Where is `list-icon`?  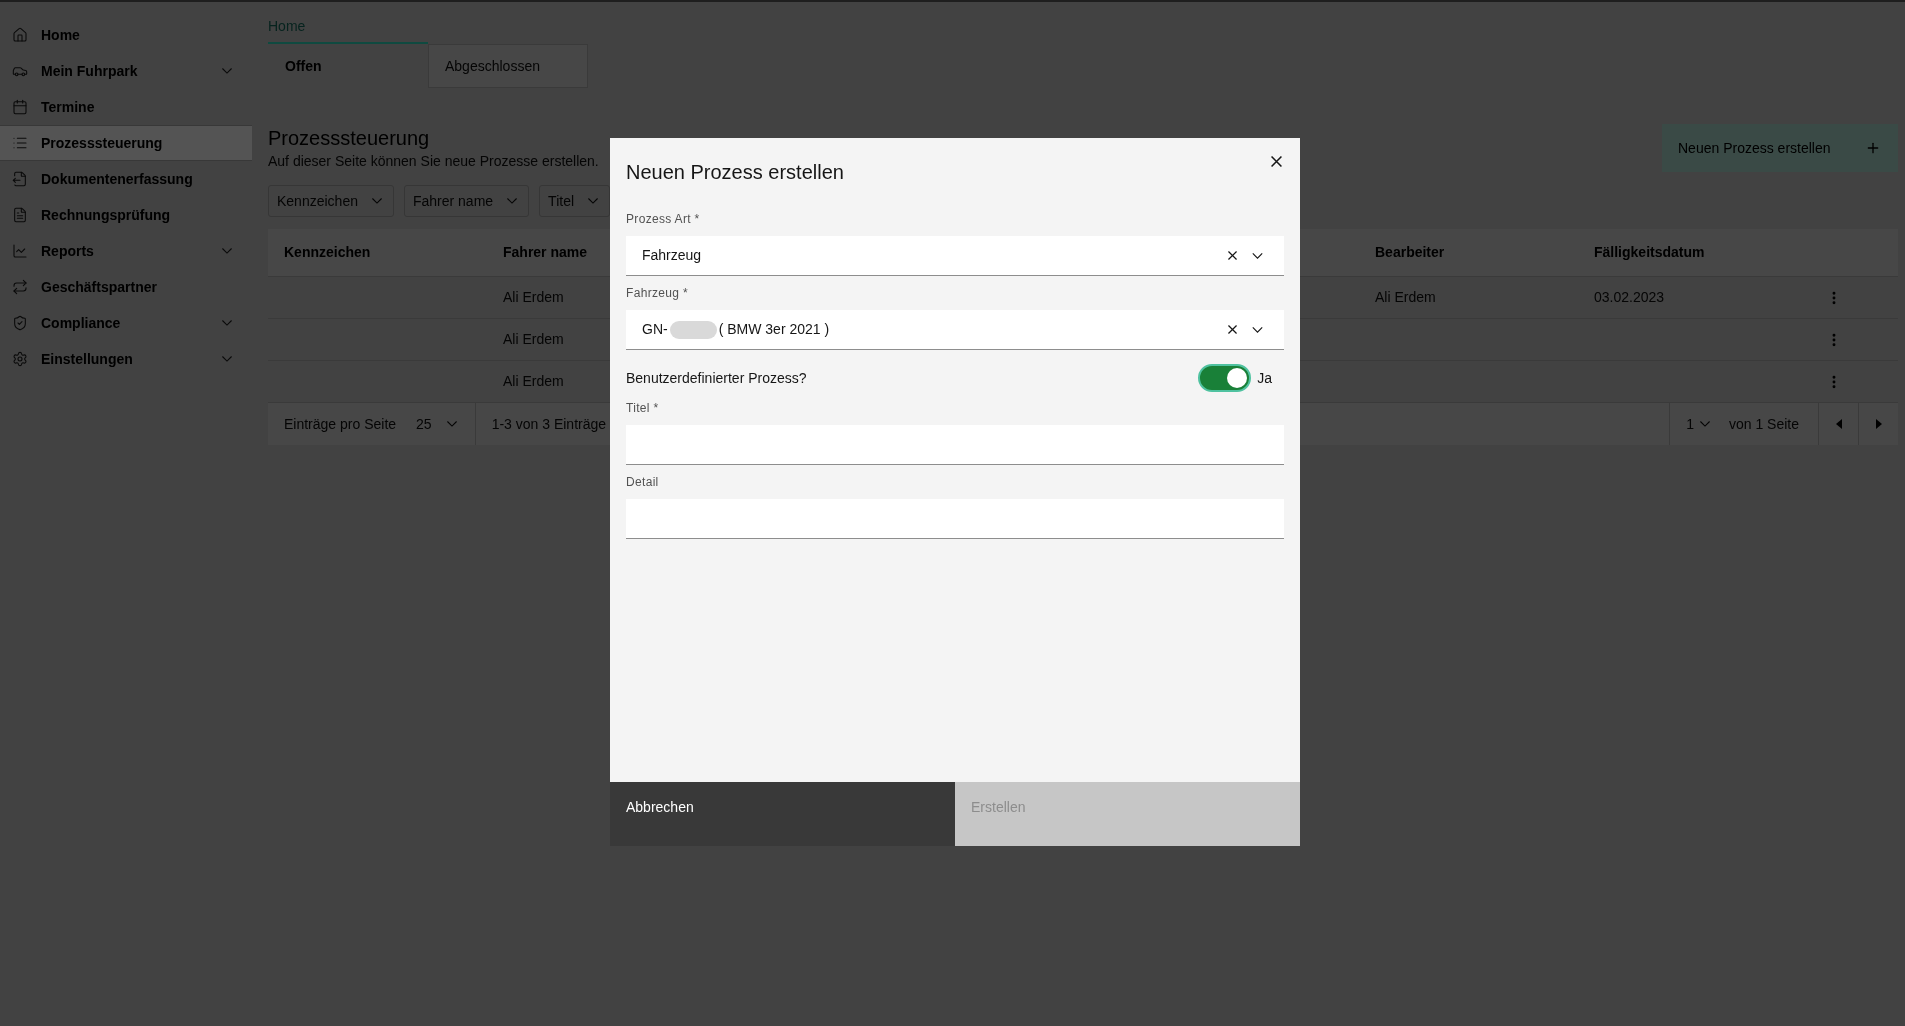 list-icon is located at coordinates (20, 143).